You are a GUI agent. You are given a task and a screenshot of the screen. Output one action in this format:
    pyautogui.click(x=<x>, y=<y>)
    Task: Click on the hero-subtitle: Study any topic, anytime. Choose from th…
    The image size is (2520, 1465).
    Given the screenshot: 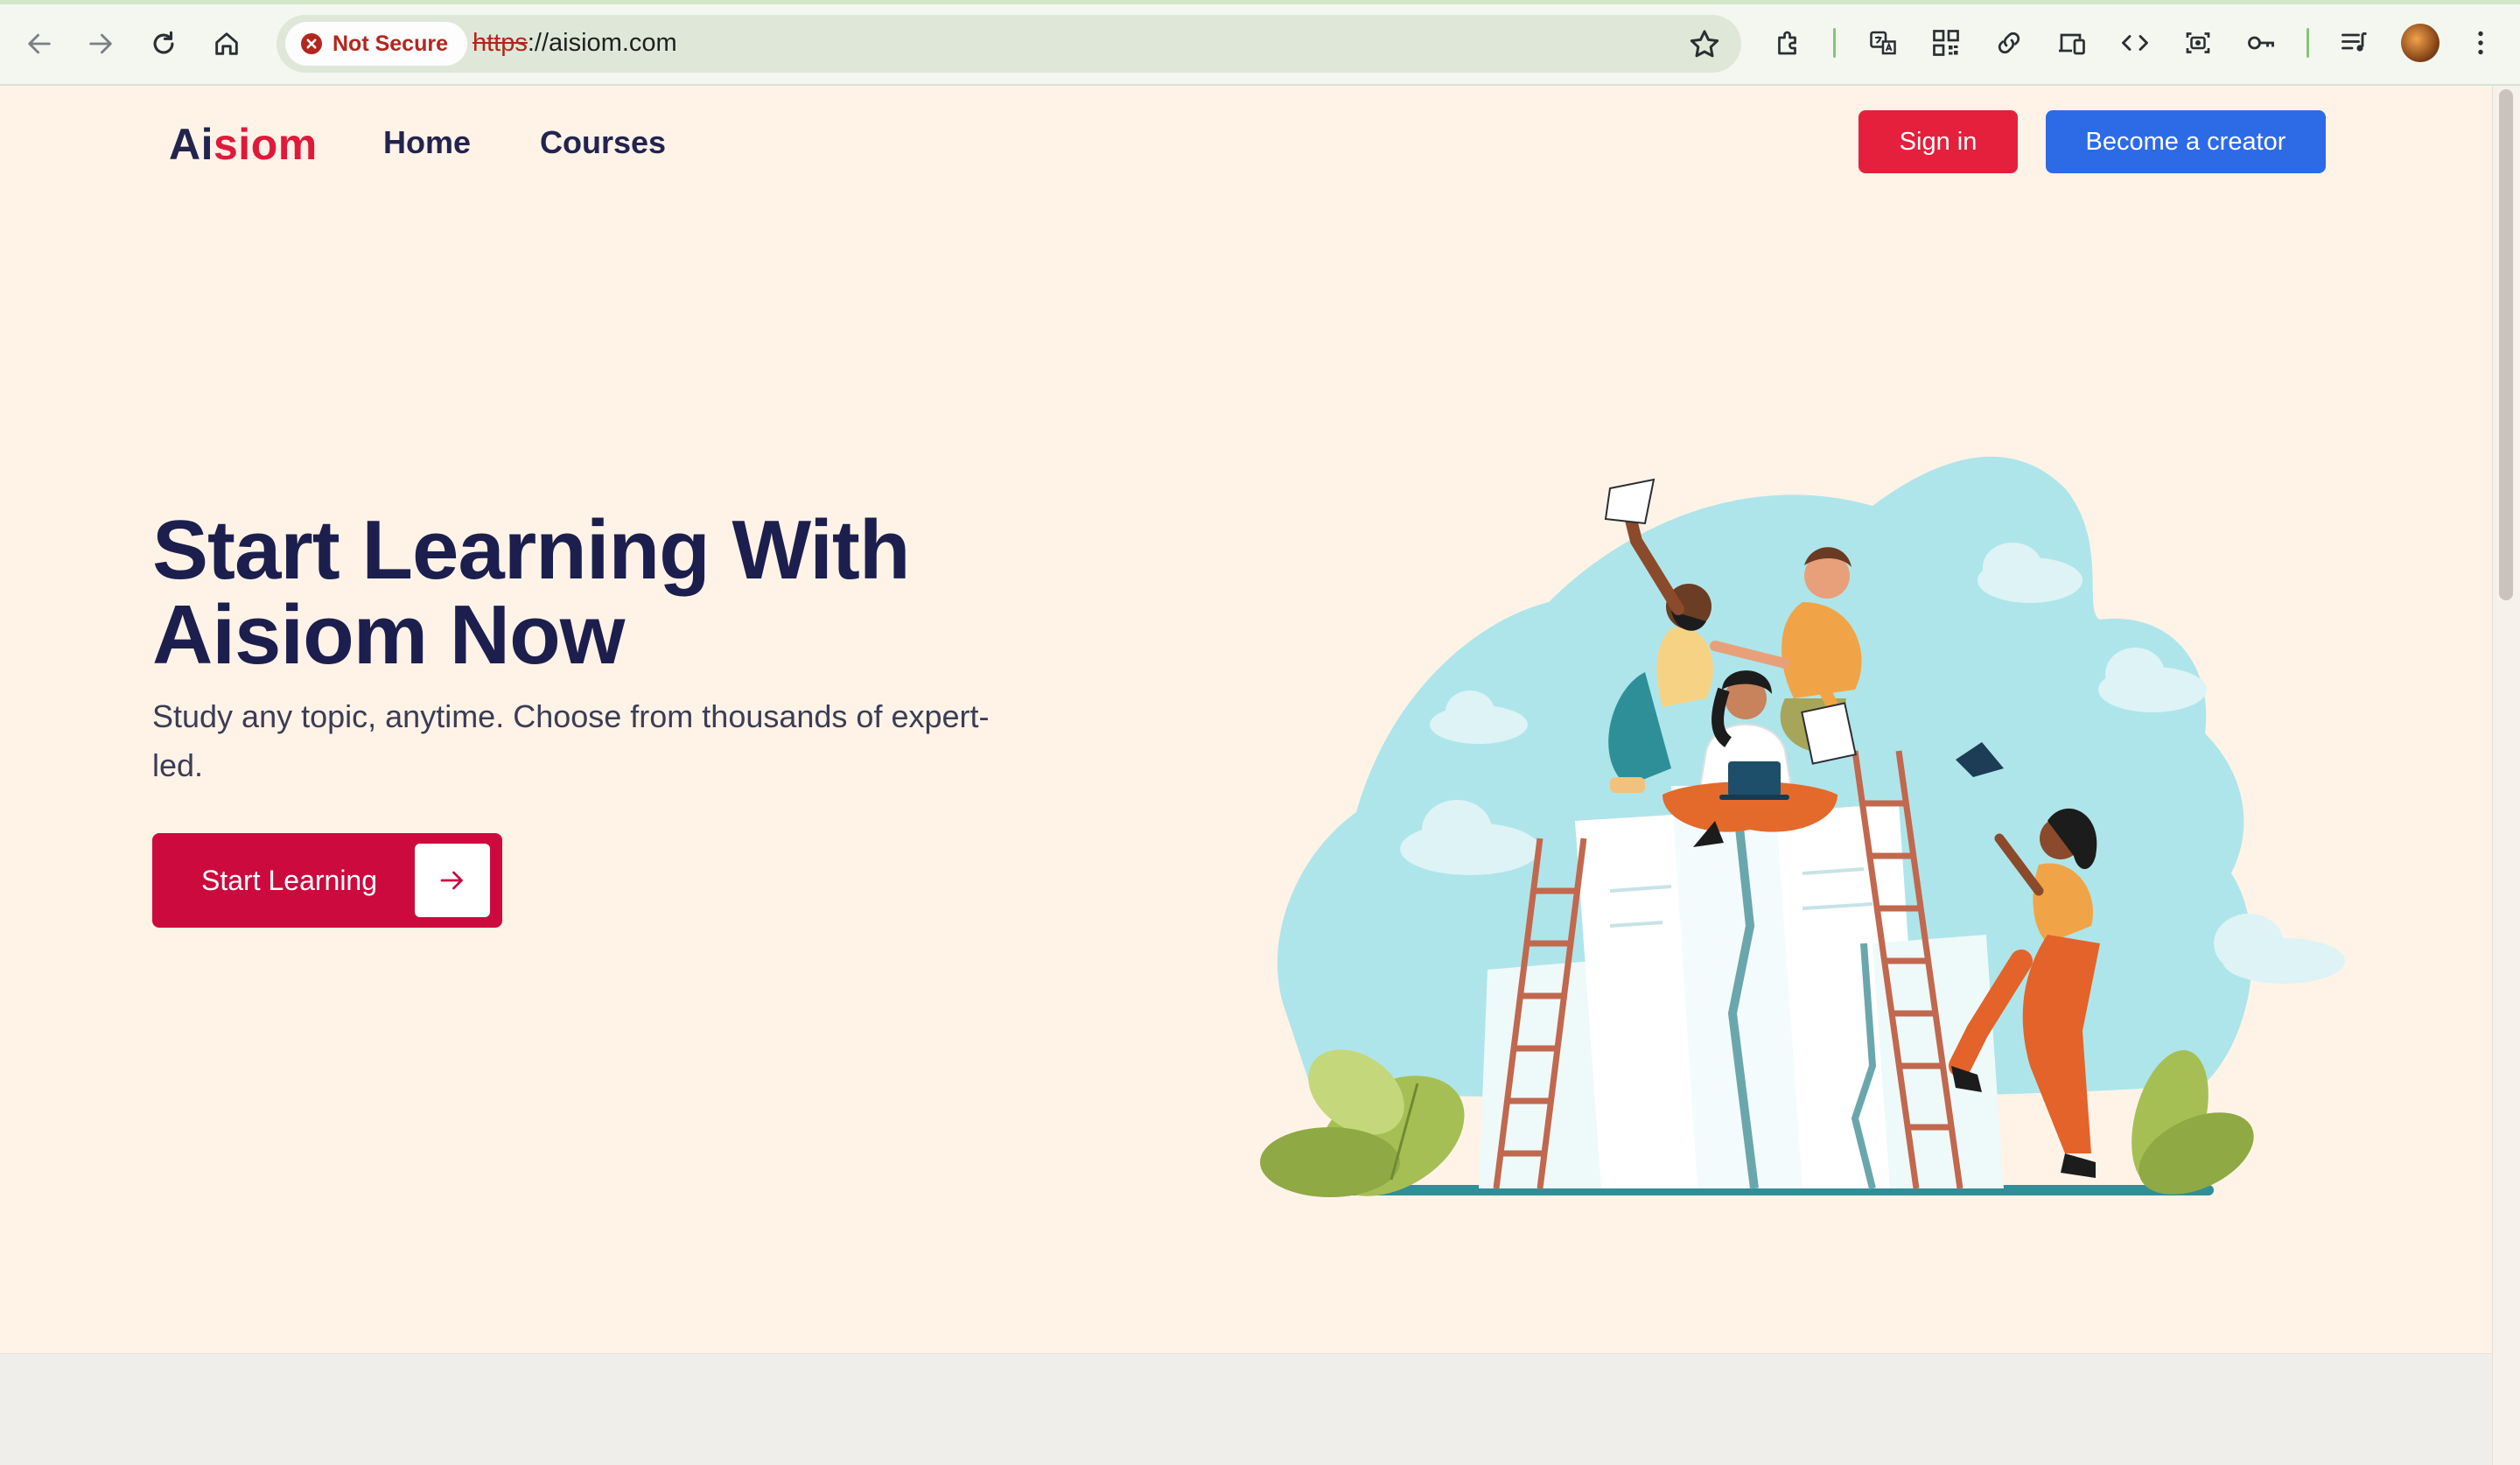 What is the action you would take?
    pyautogui.click(x=571, y=740)
    